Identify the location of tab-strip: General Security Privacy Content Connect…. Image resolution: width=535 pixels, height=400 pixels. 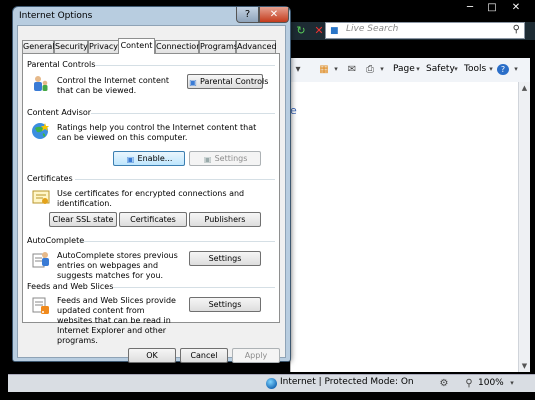
(153, 46).